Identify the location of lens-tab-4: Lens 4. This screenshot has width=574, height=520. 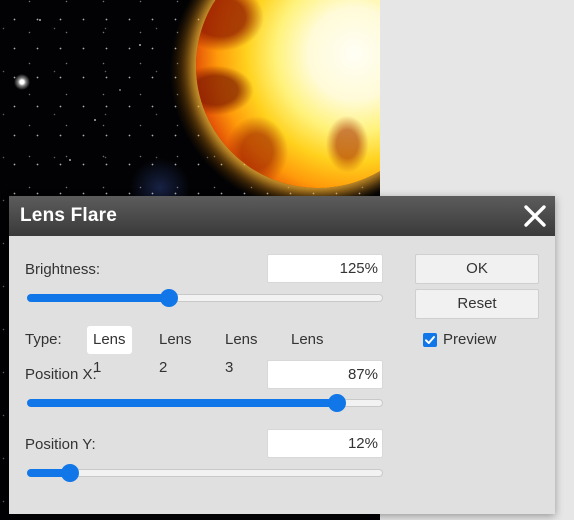
(307, 351).